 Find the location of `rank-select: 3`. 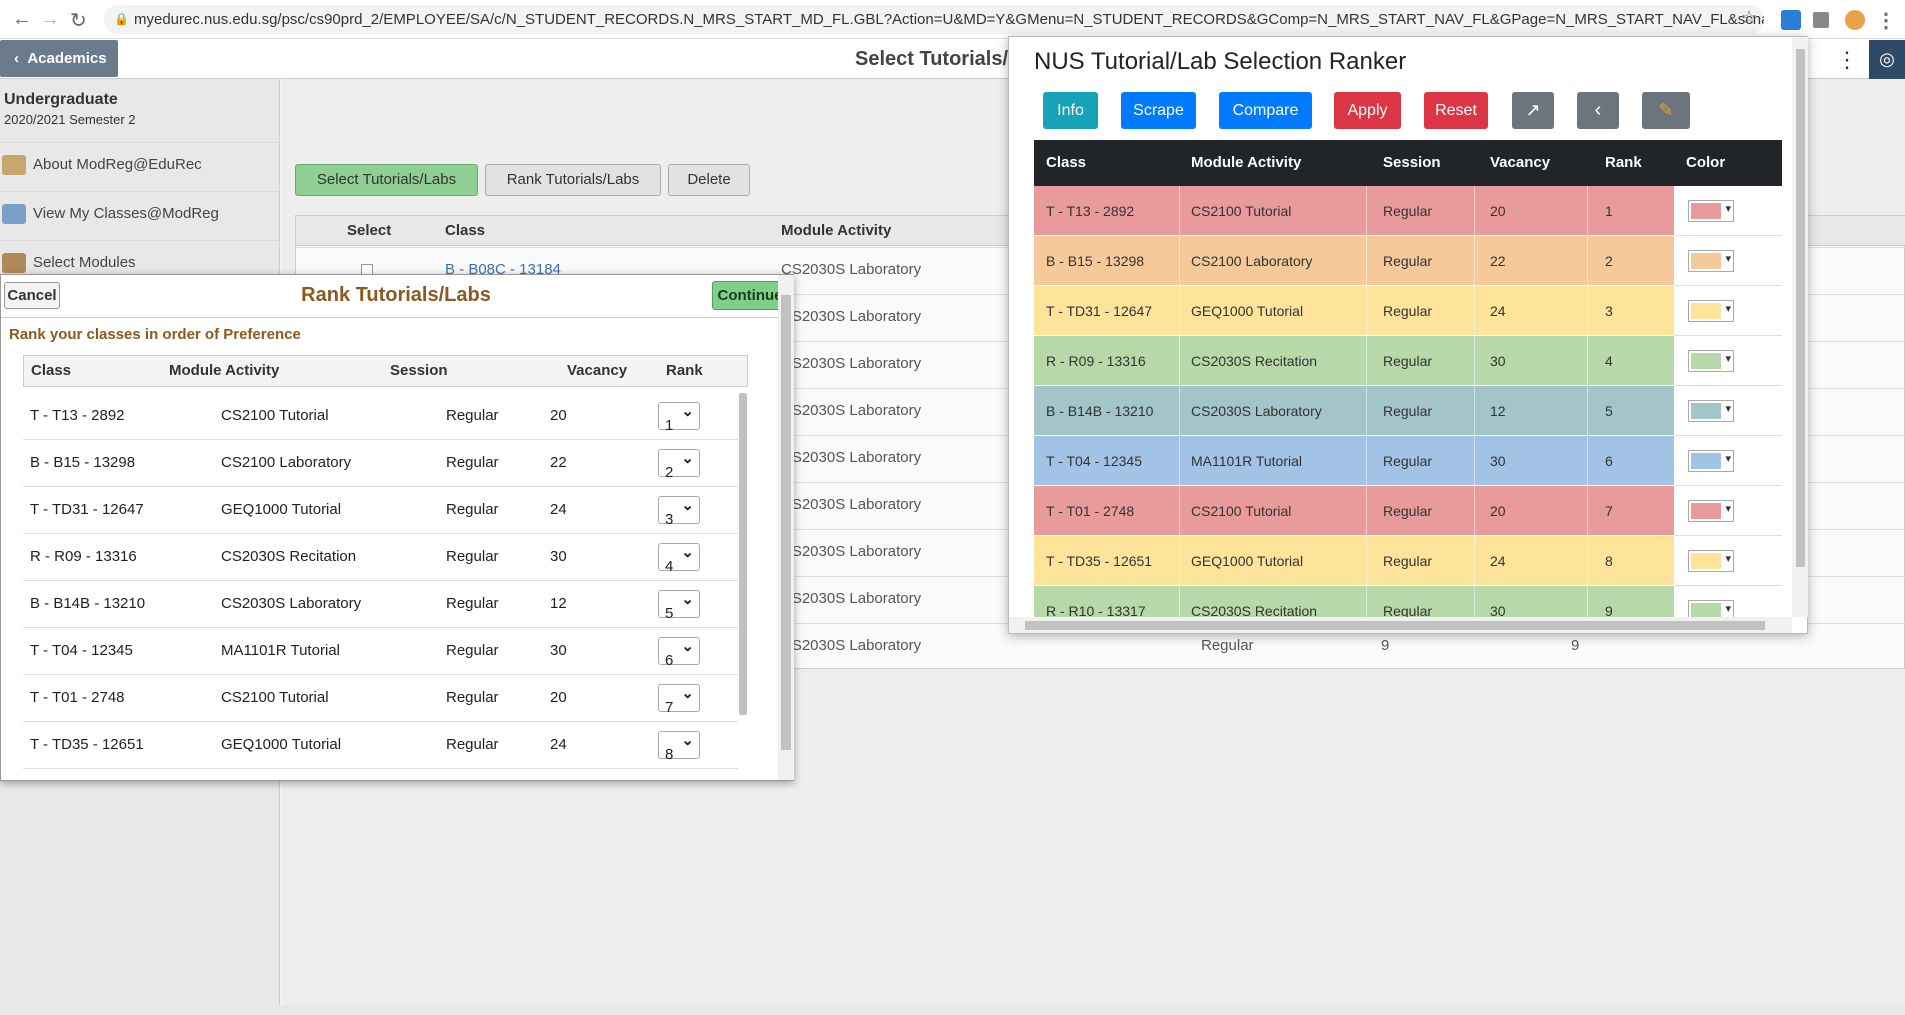

rank-select: 3 is located at coordinates (679, 510).